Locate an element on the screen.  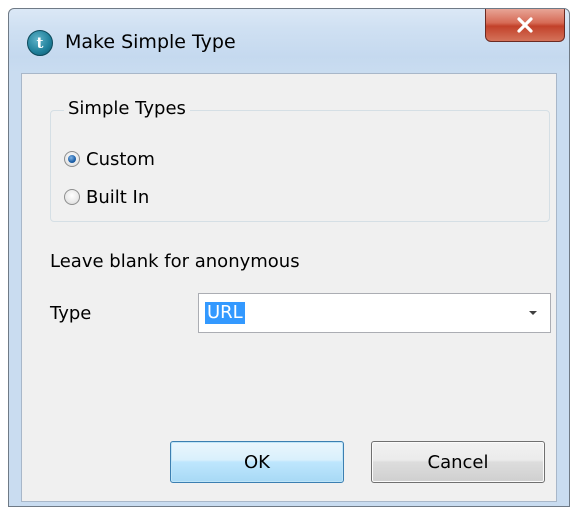
app-logo-glyph: t is located at coordinates (40, 43).